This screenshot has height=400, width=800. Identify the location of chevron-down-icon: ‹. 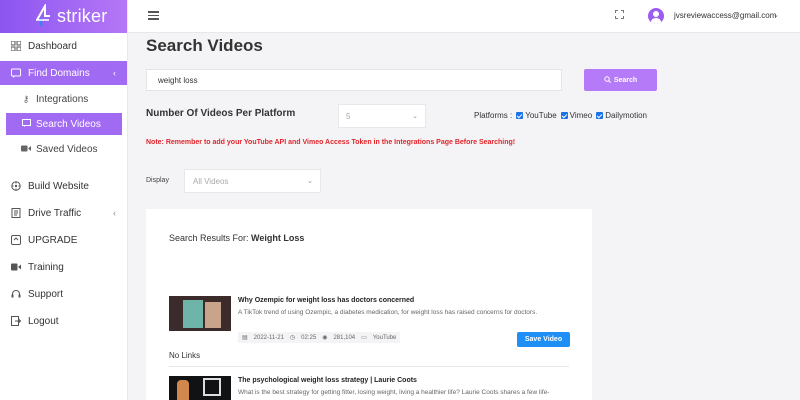
(114, 73).